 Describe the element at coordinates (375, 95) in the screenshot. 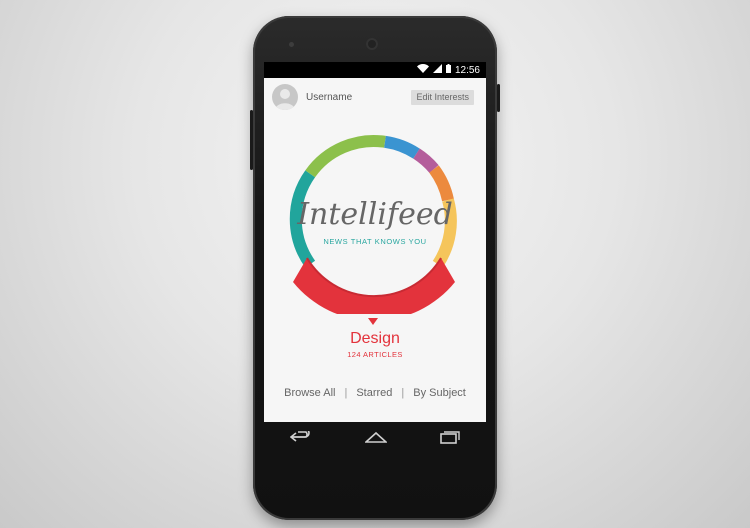

I see `app-header: Username Edit Interests` at that location.